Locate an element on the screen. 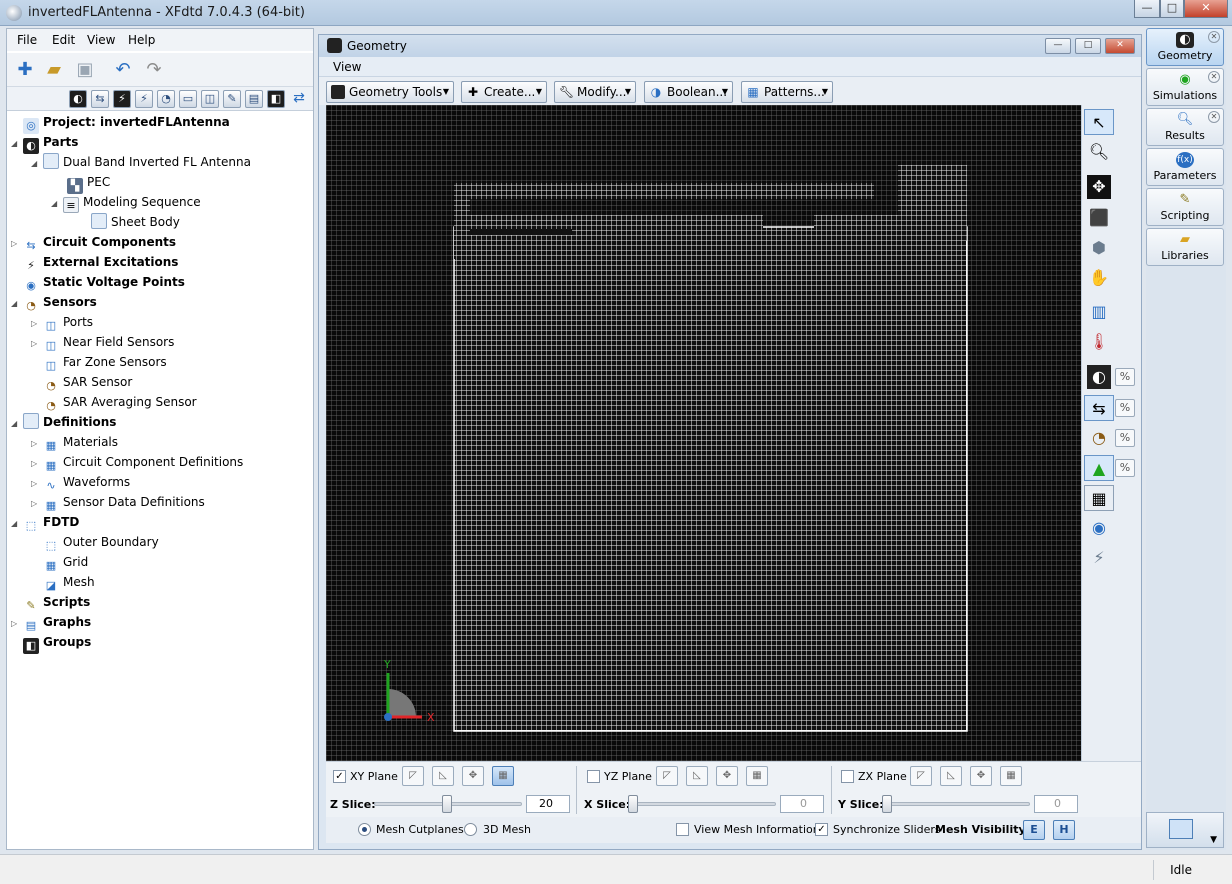  dock-layout-button: ▼ is located at coordinates (1185, 830).